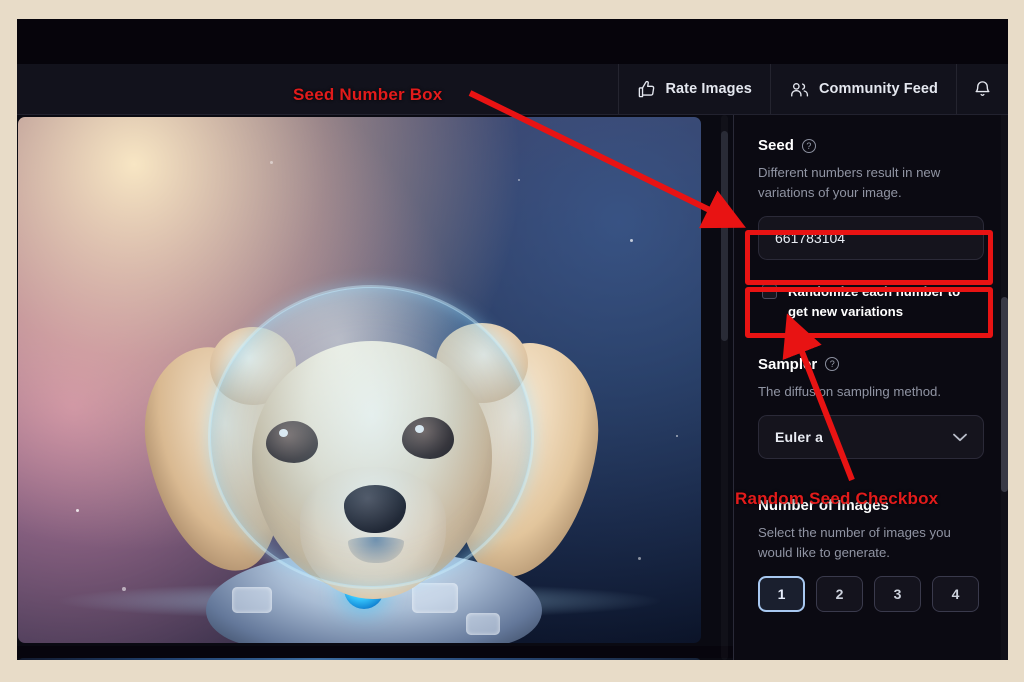 This screenshot has height=682, width=1024. What do you see at coordinates (359, 659) in the screenshot?
I see `generated-image-next-peek` at bounding box center [359, 659].